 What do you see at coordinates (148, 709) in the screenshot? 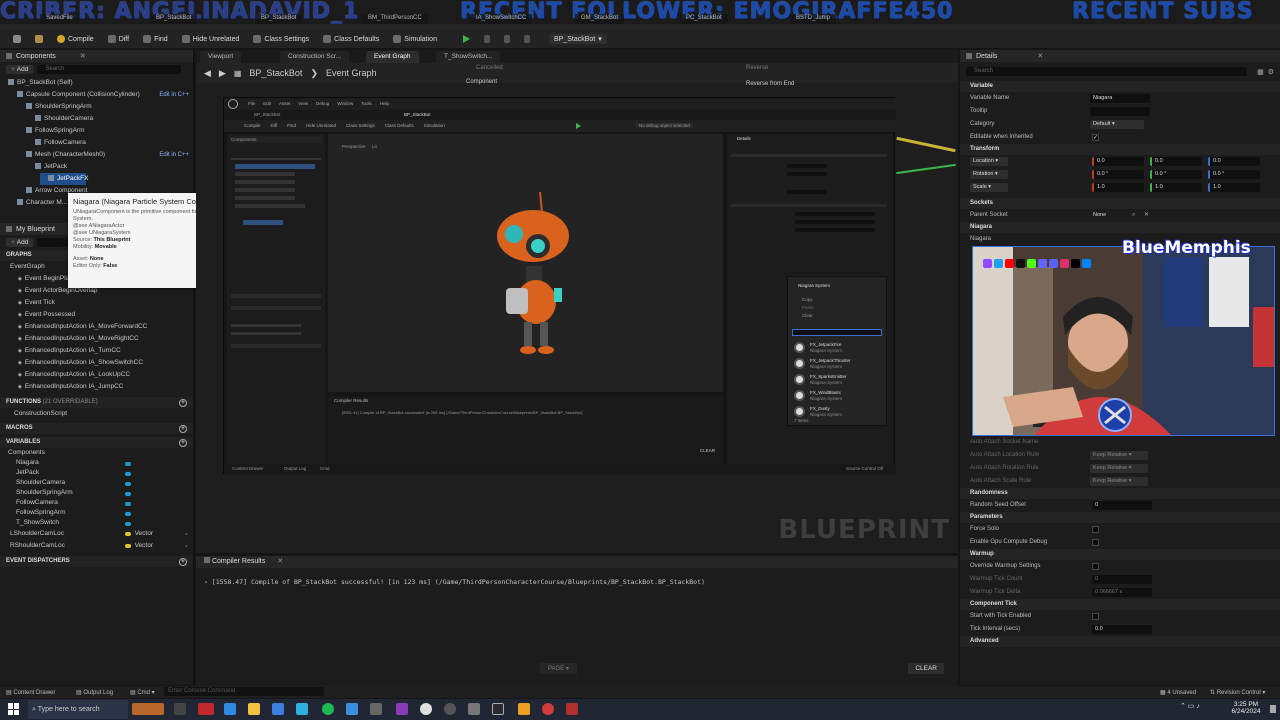
I see `taskbar-news-icon` at bounding box center [148, 709].